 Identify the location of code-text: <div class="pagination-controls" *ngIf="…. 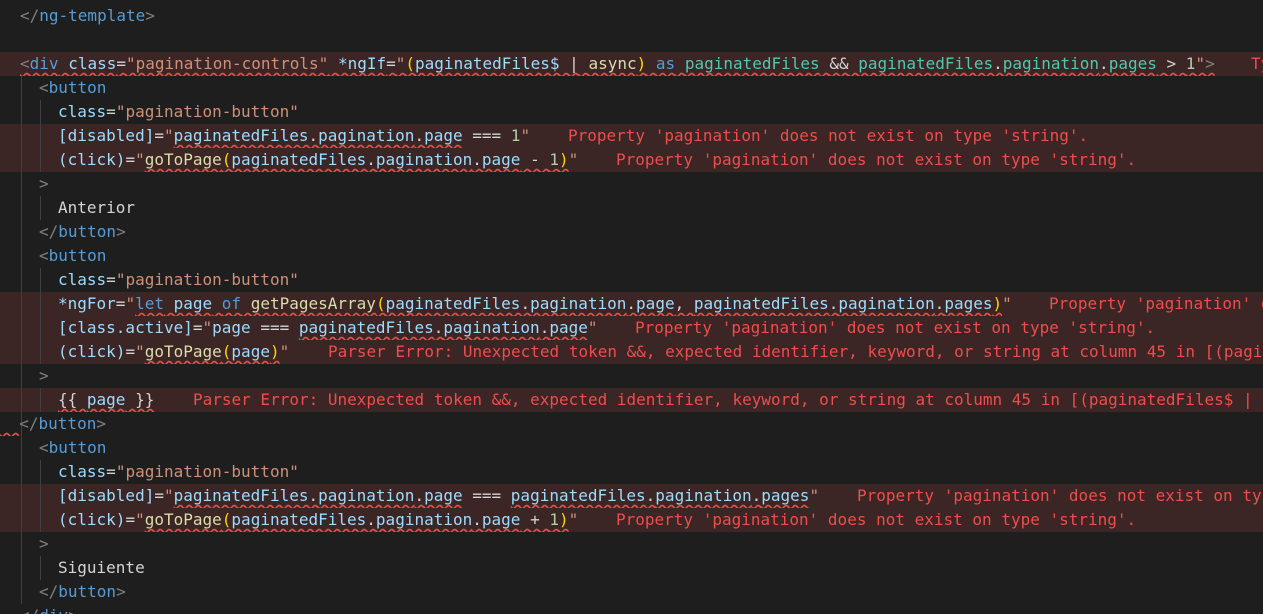
(617, 63).